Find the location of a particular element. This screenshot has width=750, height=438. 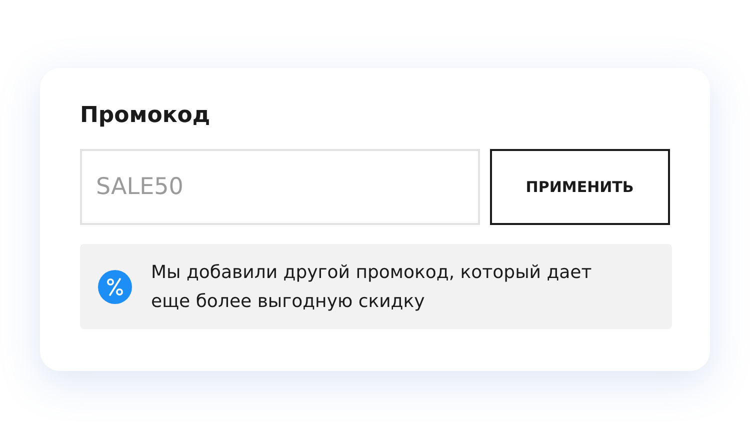

percent-icon is located at coordinates (115, 287).